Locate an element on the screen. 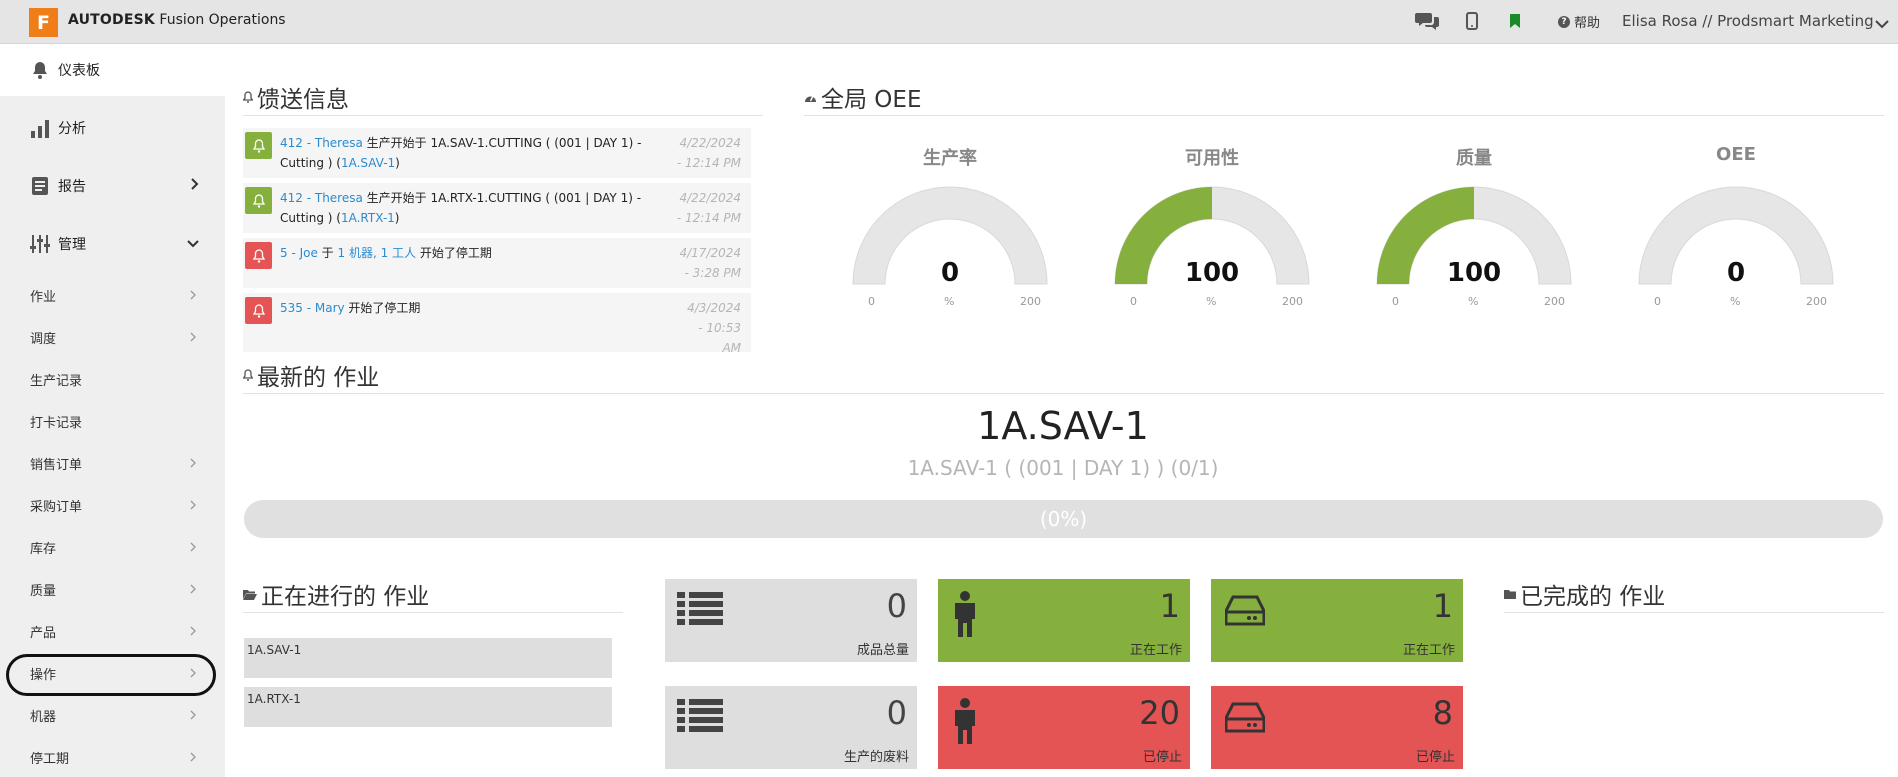 This screenshot has width=1898, height=777. completed-title: 已完成的 作业 is located at coordinates (1584, 594).